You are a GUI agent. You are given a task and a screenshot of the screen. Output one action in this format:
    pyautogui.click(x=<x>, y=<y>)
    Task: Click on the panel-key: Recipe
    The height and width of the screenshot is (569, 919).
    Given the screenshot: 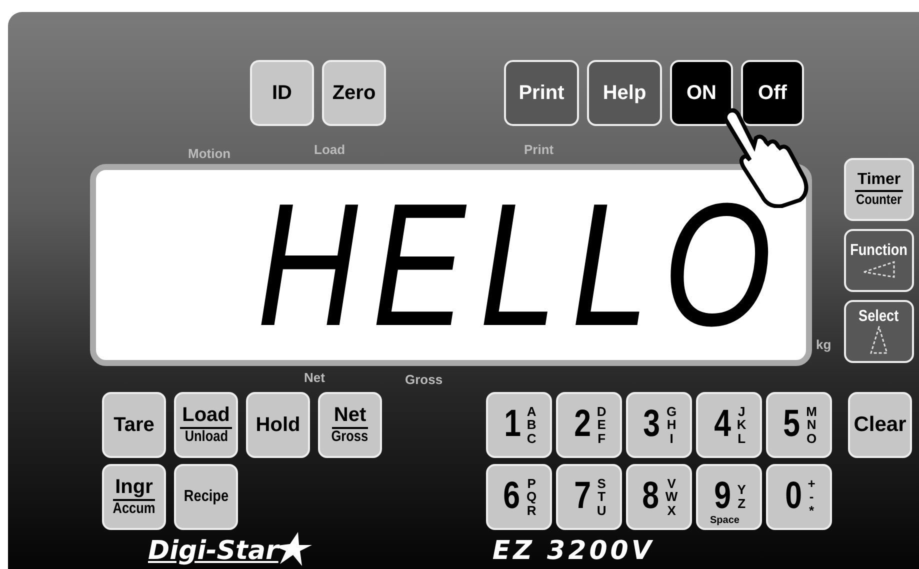 What is the action you would take?
    pyautogui.click(x=206, y=497)
    